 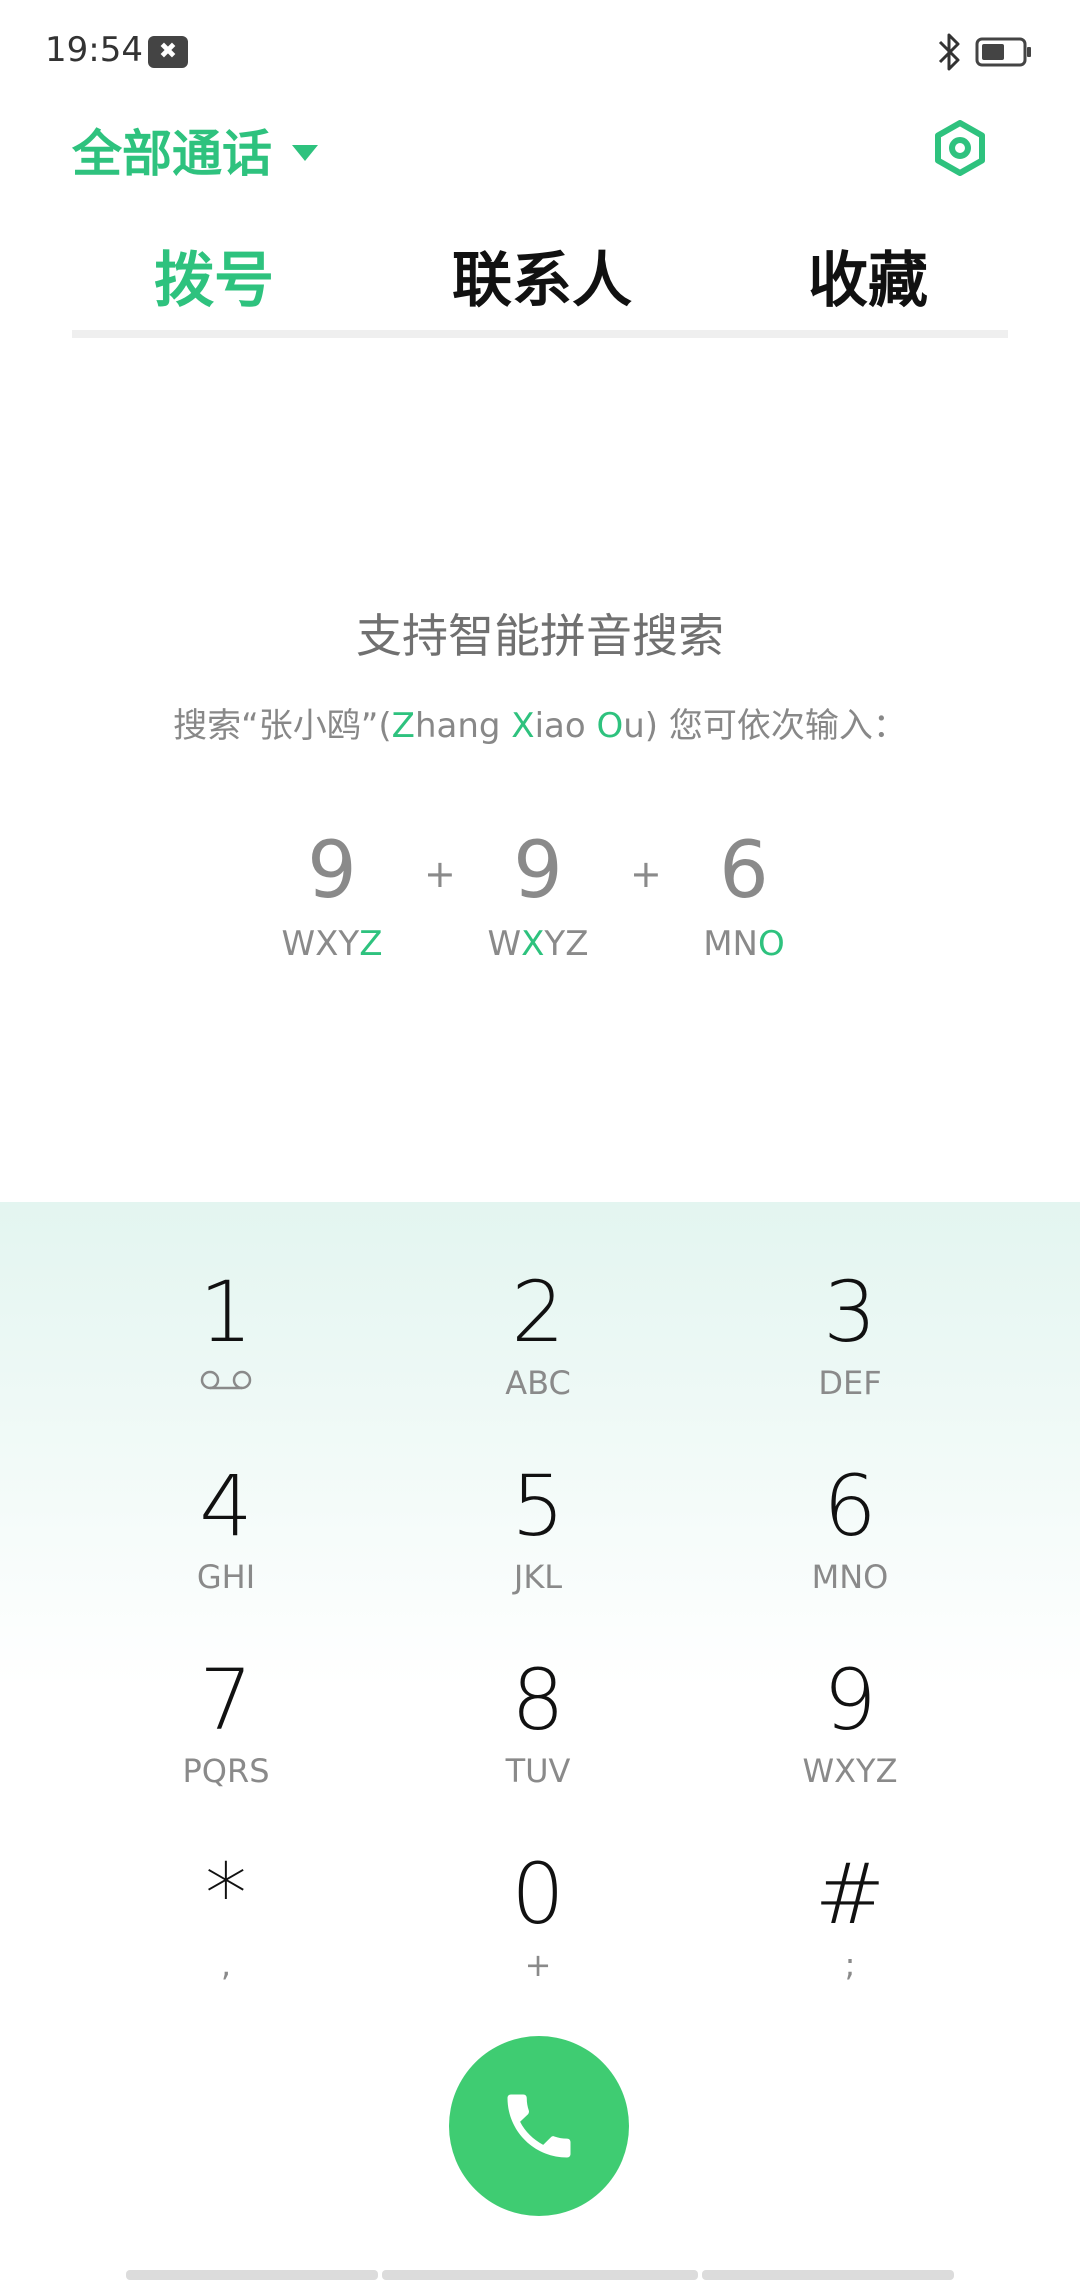 What do you see at coordinates (538, 1506) in the screenshot?
I see `key-digit: 5` at bounding box center [538, 1506].